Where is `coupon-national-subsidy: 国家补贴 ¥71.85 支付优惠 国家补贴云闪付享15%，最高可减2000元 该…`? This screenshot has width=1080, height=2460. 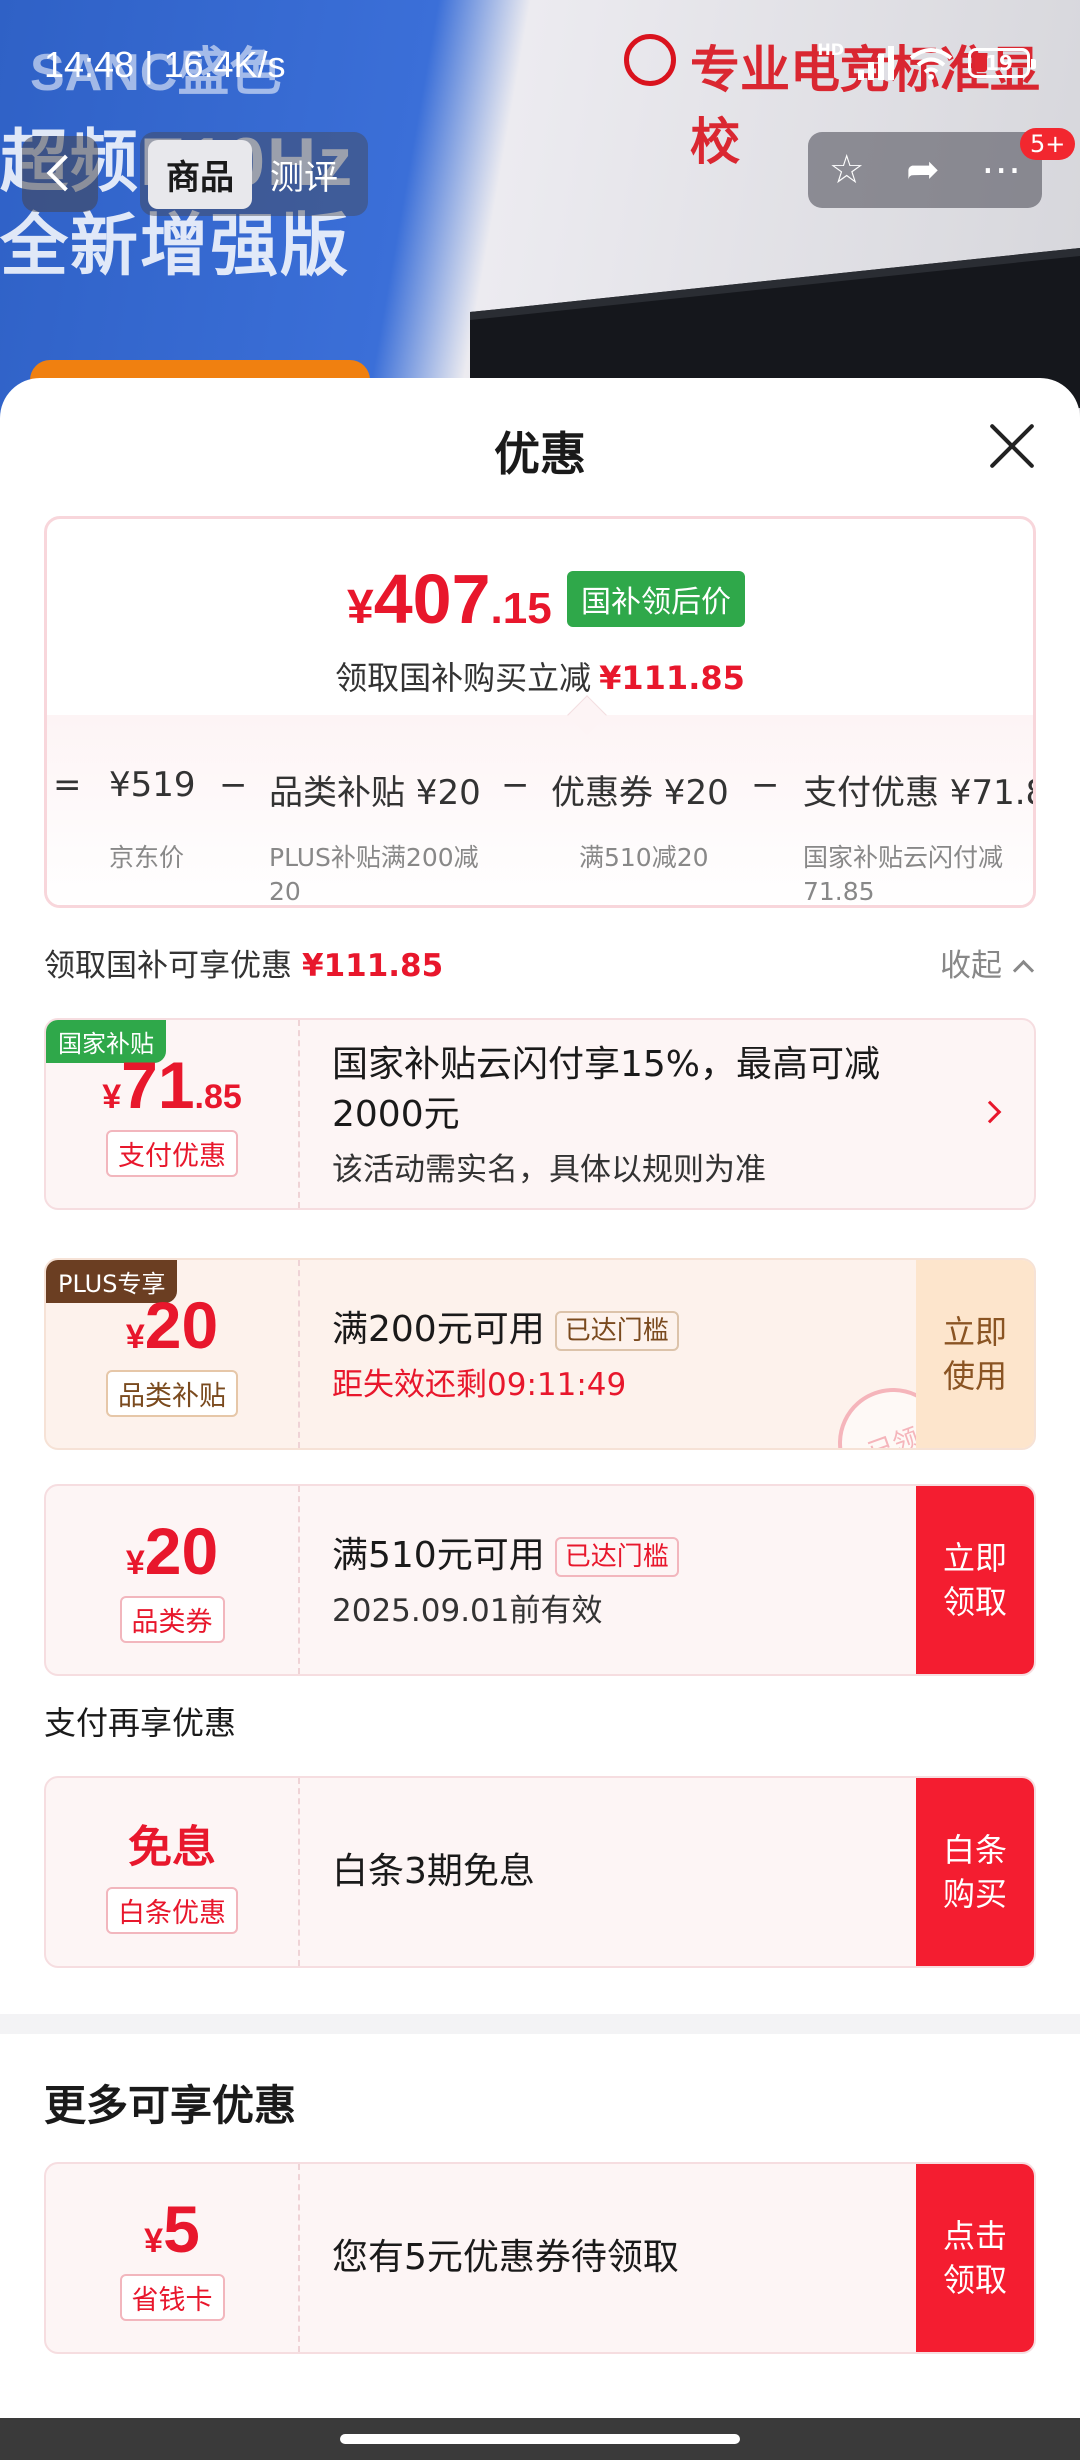
coupon-national-subsidy: 国家补贴 ¥71.85 支付优惠 国家补贴云闪付享15%，最高可减2000元 该… is located at coordinates (540, 1114).